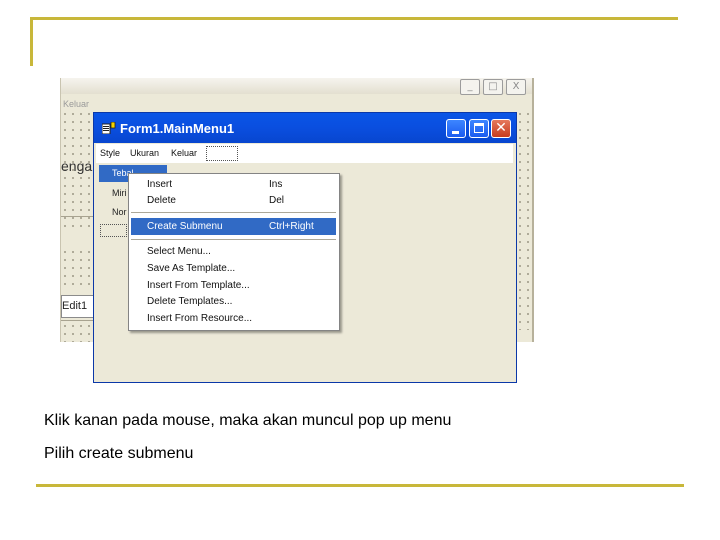 Image resolution: width=720 pixels, height=540 pixels. I want to click on popup-item-shortcut: Del, so click(277, 200).